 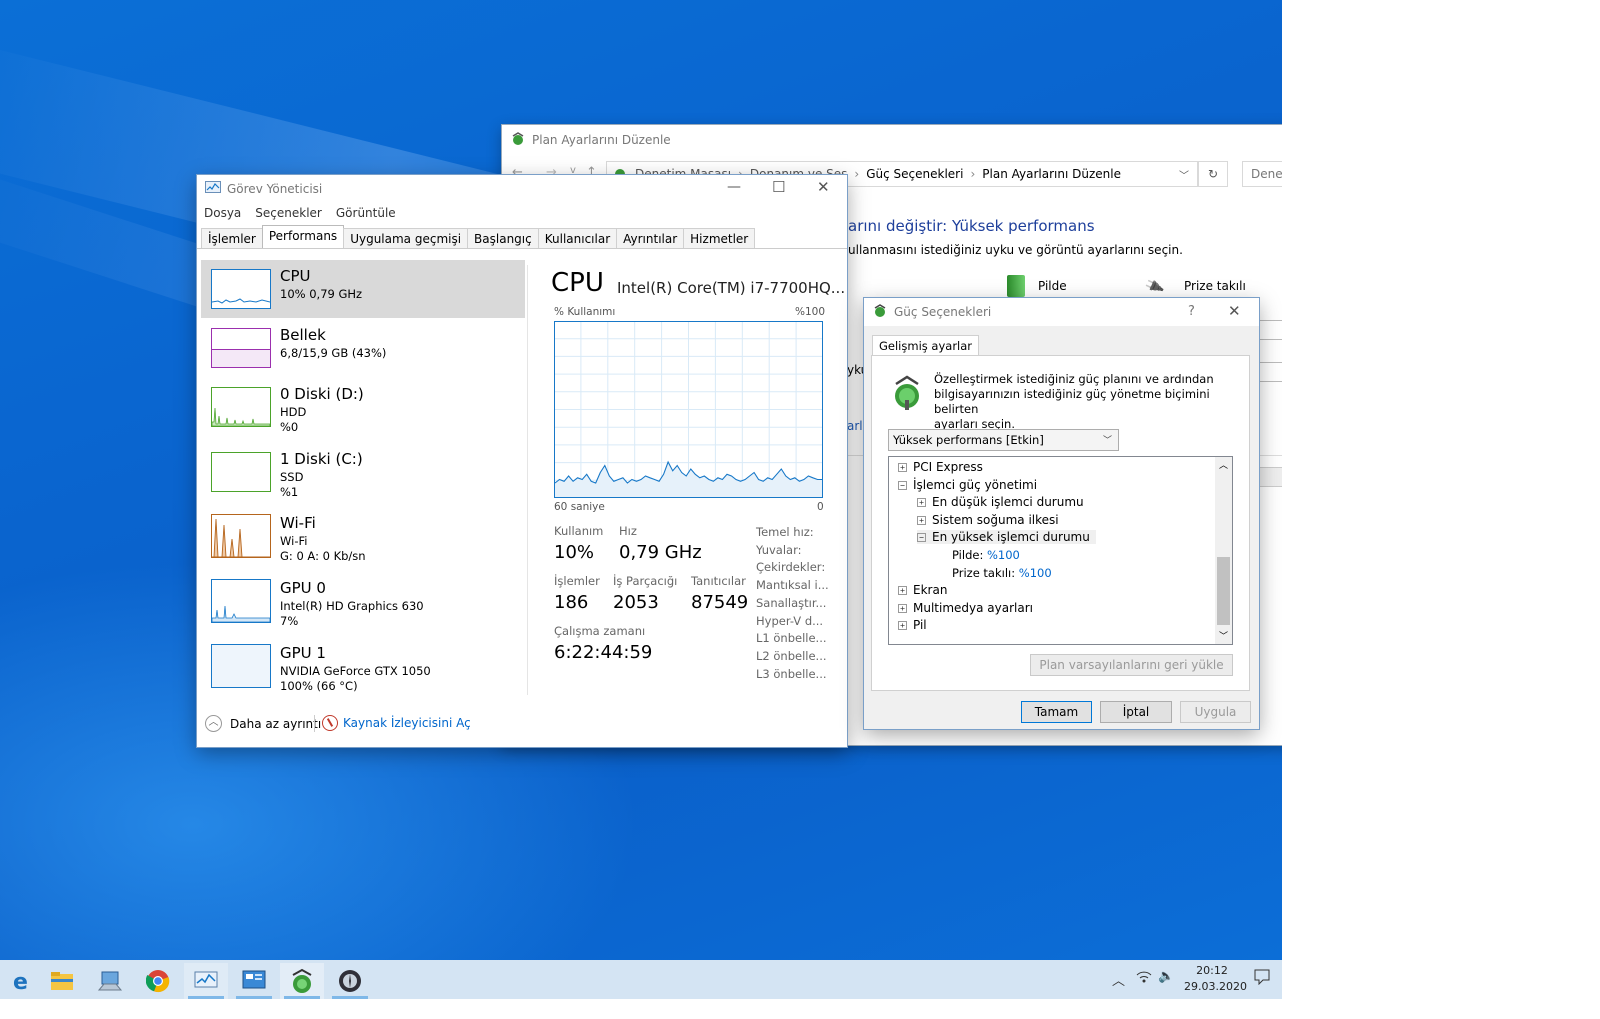 I want to click on plan-select: Yüksek performans [Etkin] ﹀, so click(x=1003, y=440).